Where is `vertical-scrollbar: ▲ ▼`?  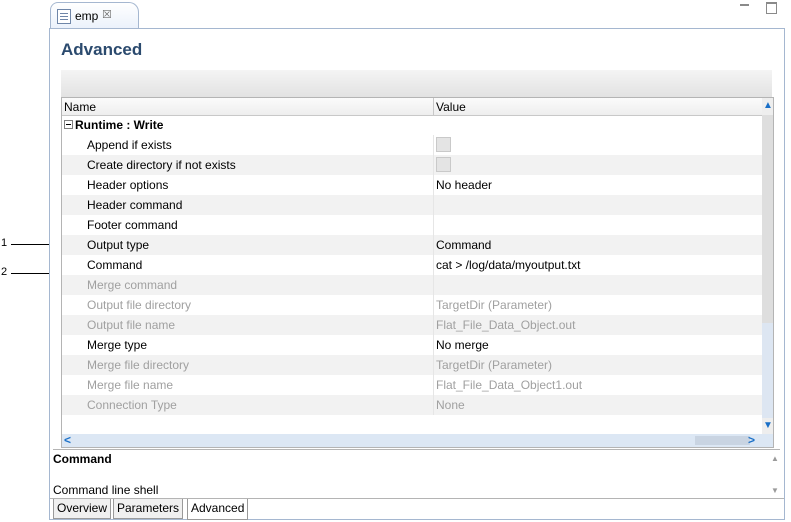 vertical-scrollbar: ▲ ▼ is located at coordinates (767, 266).